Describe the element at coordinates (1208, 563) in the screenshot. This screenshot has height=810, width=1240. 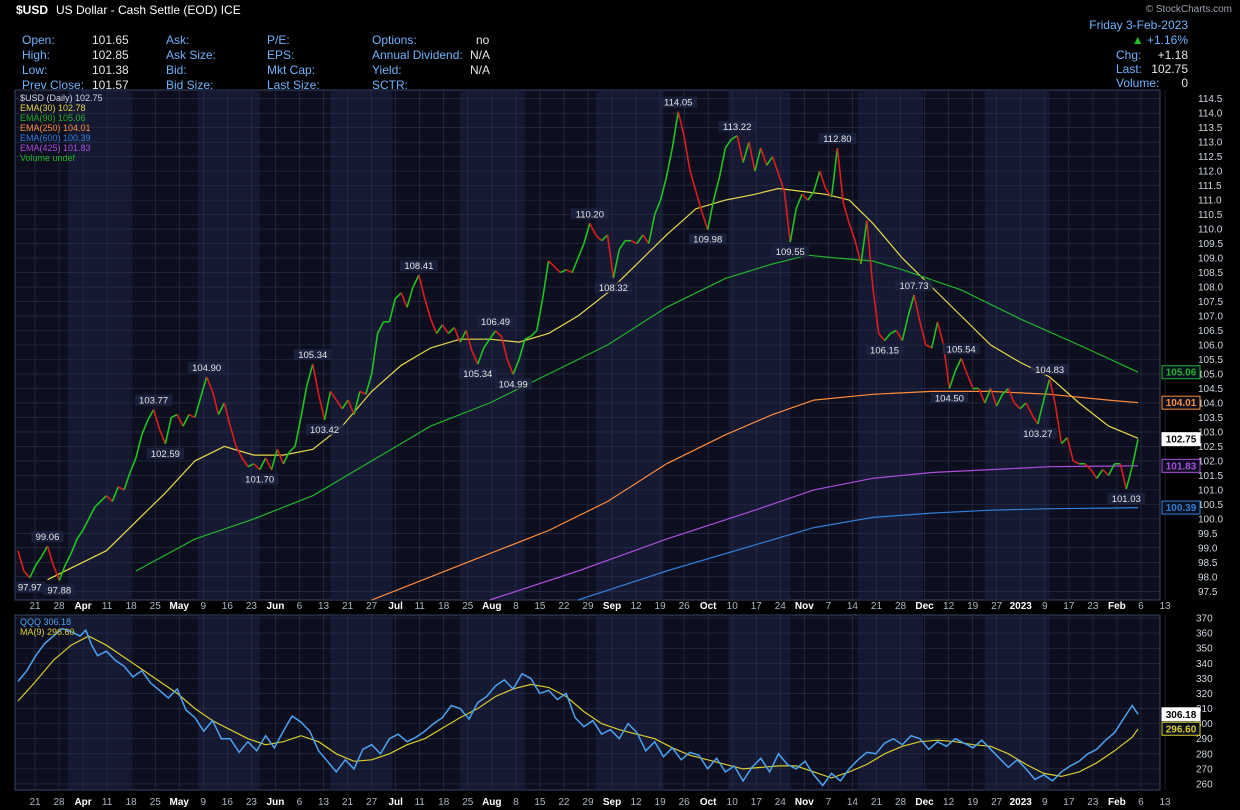
I see `y-tick-label: 98.5` at that location.